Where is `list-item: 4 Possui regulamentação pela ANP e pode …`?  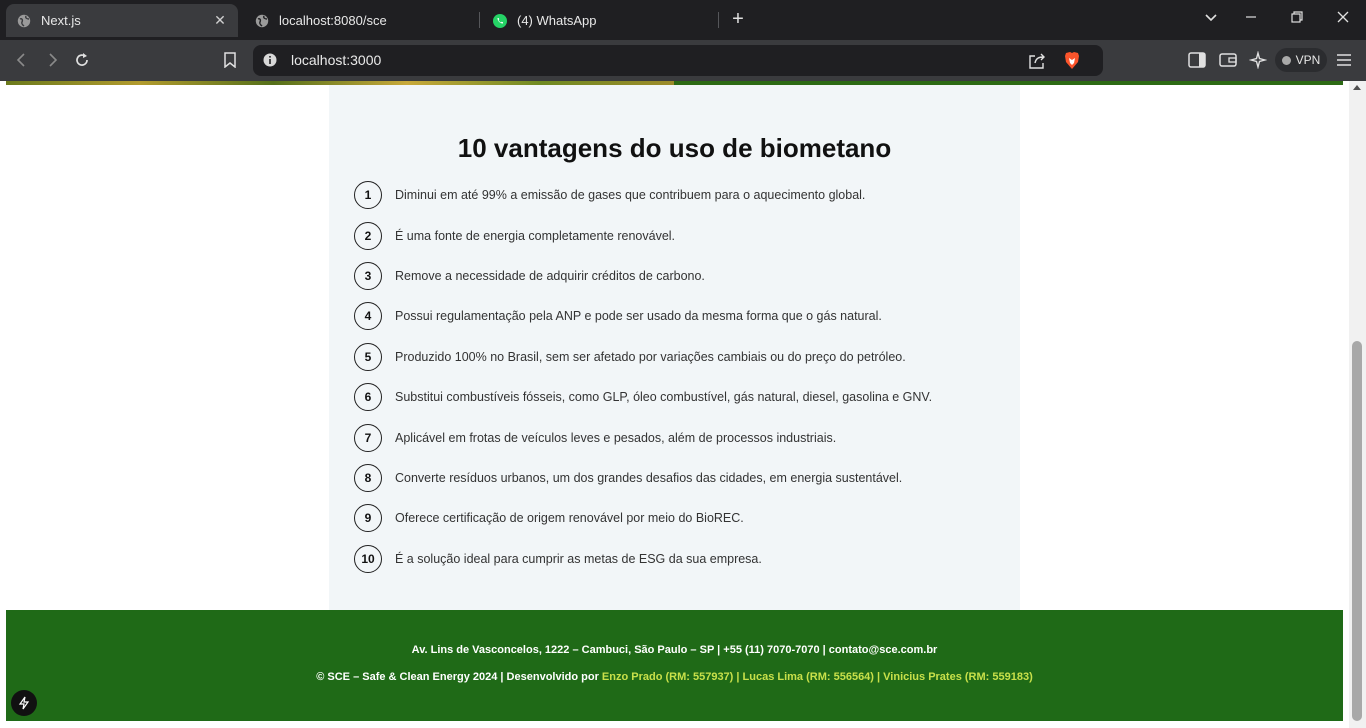
list-item: 4 Possui regulamentação pela ANP e pode … is located at coordinates (618, 316).